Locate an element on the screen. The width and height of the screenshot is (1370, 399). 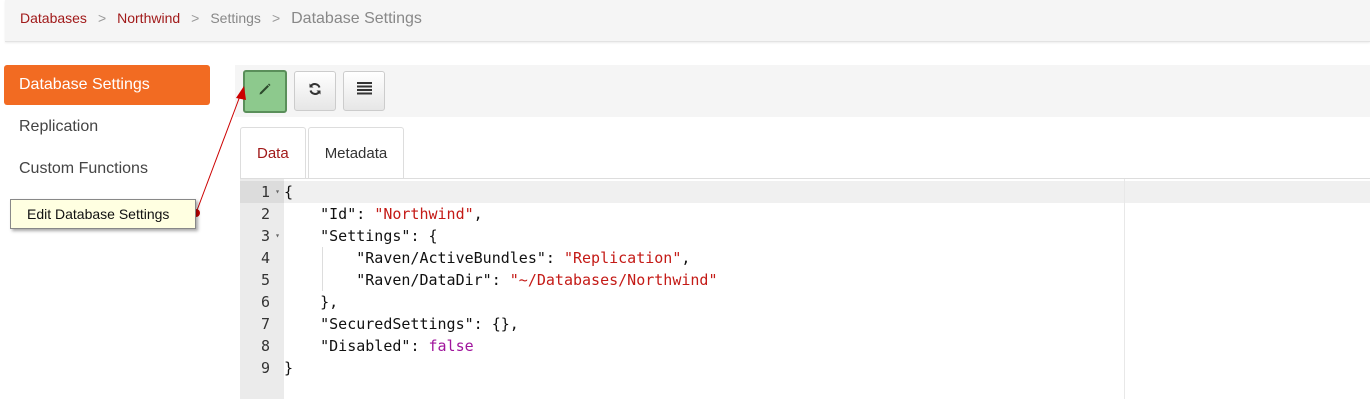
tooltip-edit-database-settings: Edit Database Settings is located at coordinates (103, 214).